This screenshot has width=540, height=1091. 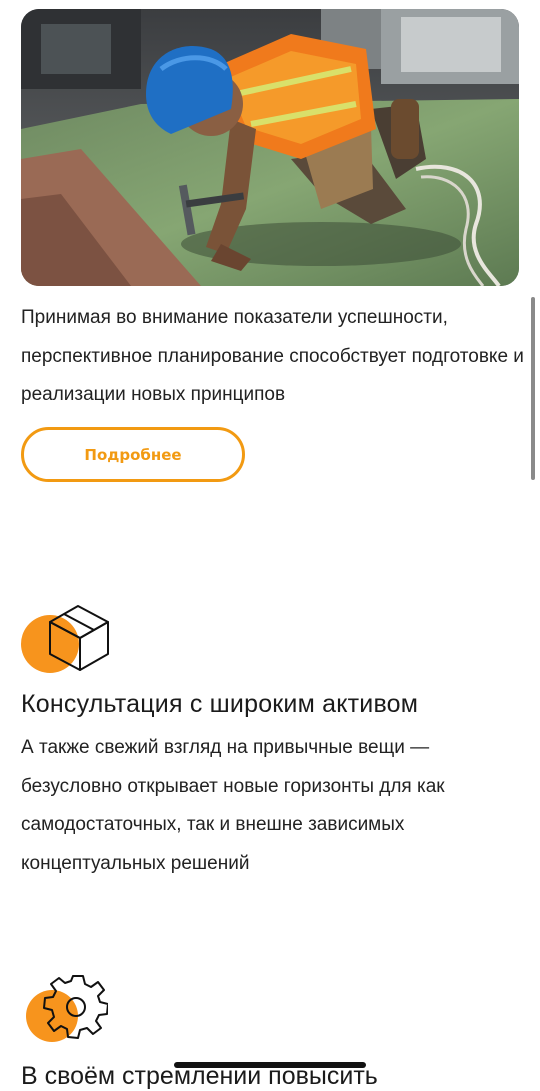 I want to click on box-icon, so click(x=66, y=639).